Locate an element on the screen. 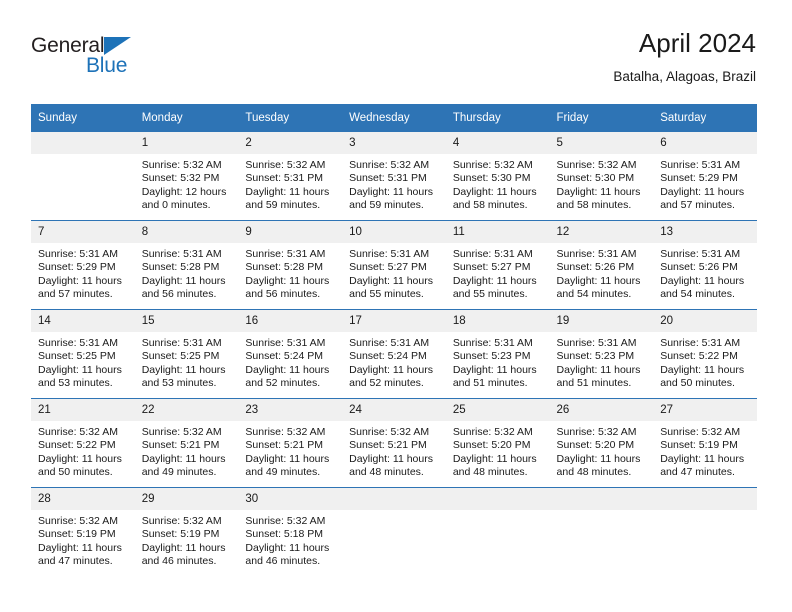 The width and height of the screenshot is (792, 612). daylight-text-line2: and 53 minutes. is located at coordinates (75, 382).